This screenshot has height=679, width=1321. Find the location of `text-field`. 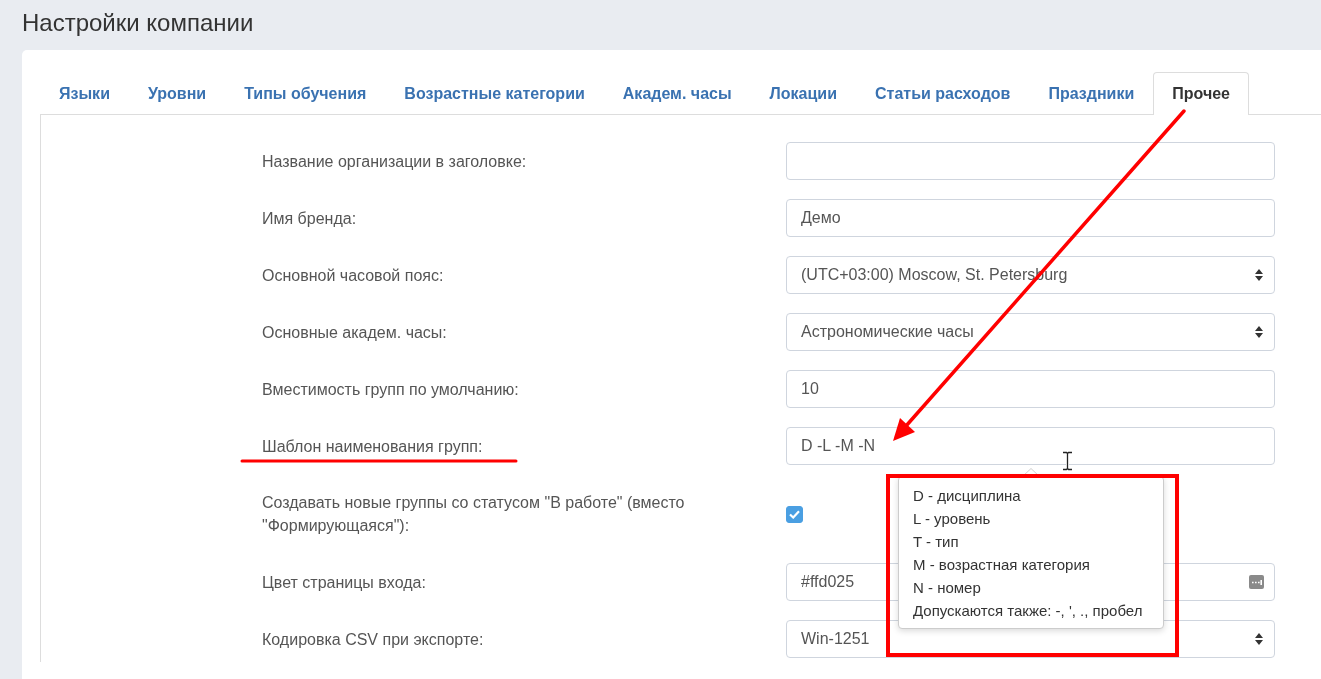

text-field is located at coordinates (1030, 161).